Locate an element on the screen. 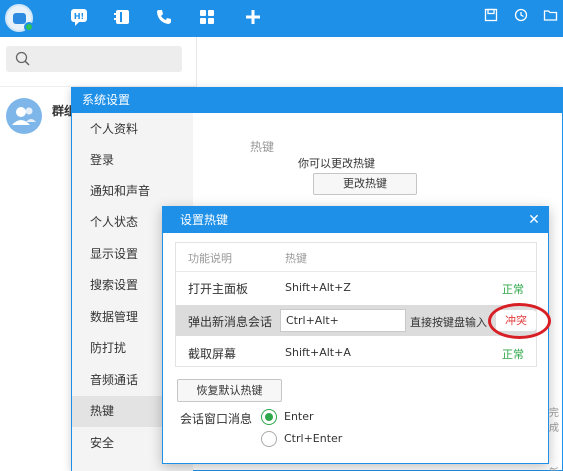  search-icon is located at coordinates (23, 60).